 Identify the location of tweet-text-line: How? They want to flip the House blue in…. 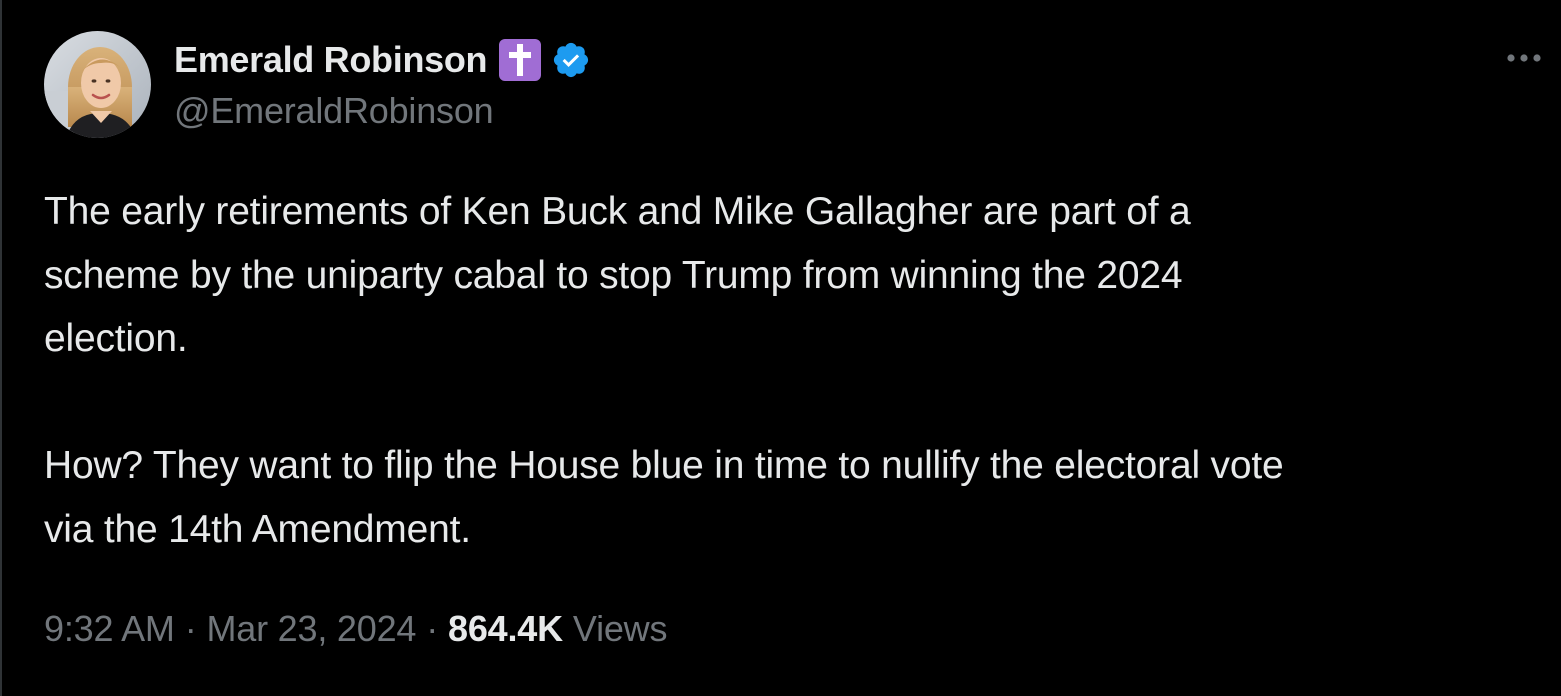
(664, 465).